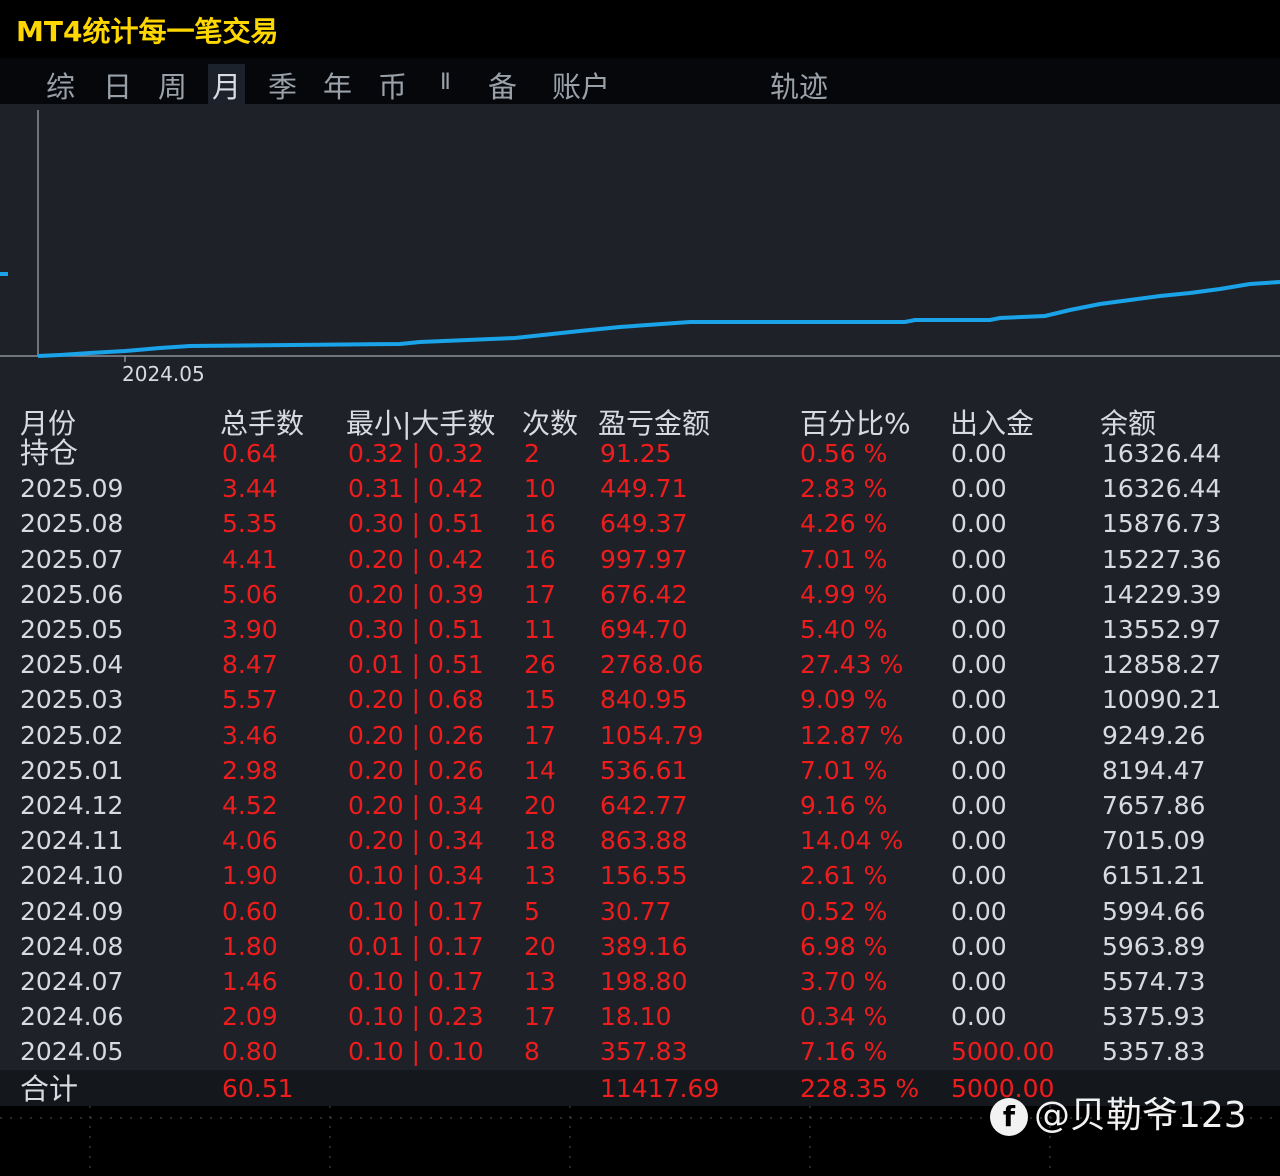  What do you see at coordinates (540, 841) in the screenshot?
I see `cell-count: 18` at bounding box center [540, 841].